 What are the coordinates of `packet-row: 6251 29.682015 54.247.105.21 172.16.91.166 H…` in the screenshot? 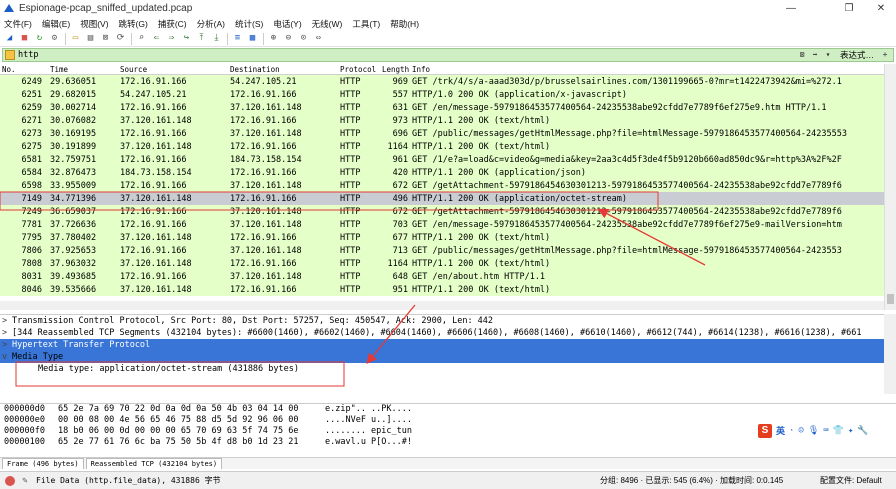 It's located at (442, 94).